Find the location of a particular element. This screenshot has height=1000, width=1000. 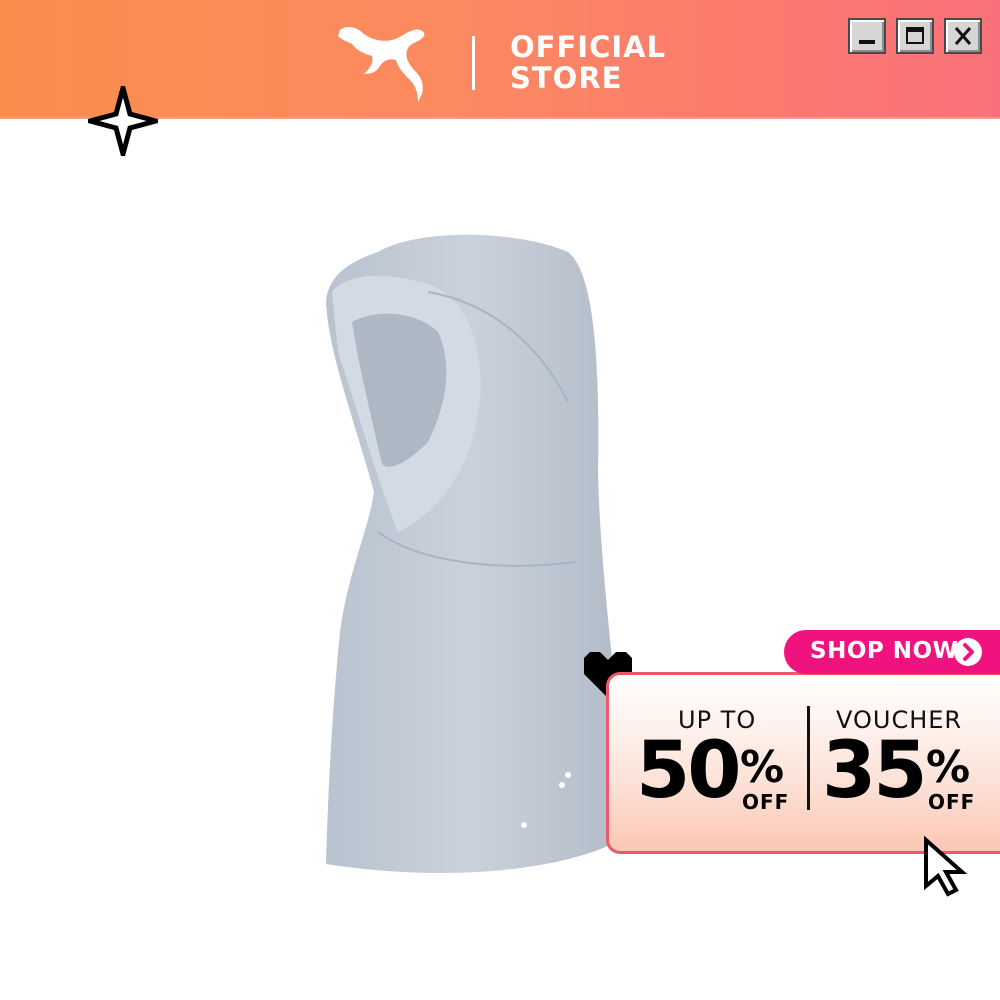

minimize-button is located at coordinates (867, 36).